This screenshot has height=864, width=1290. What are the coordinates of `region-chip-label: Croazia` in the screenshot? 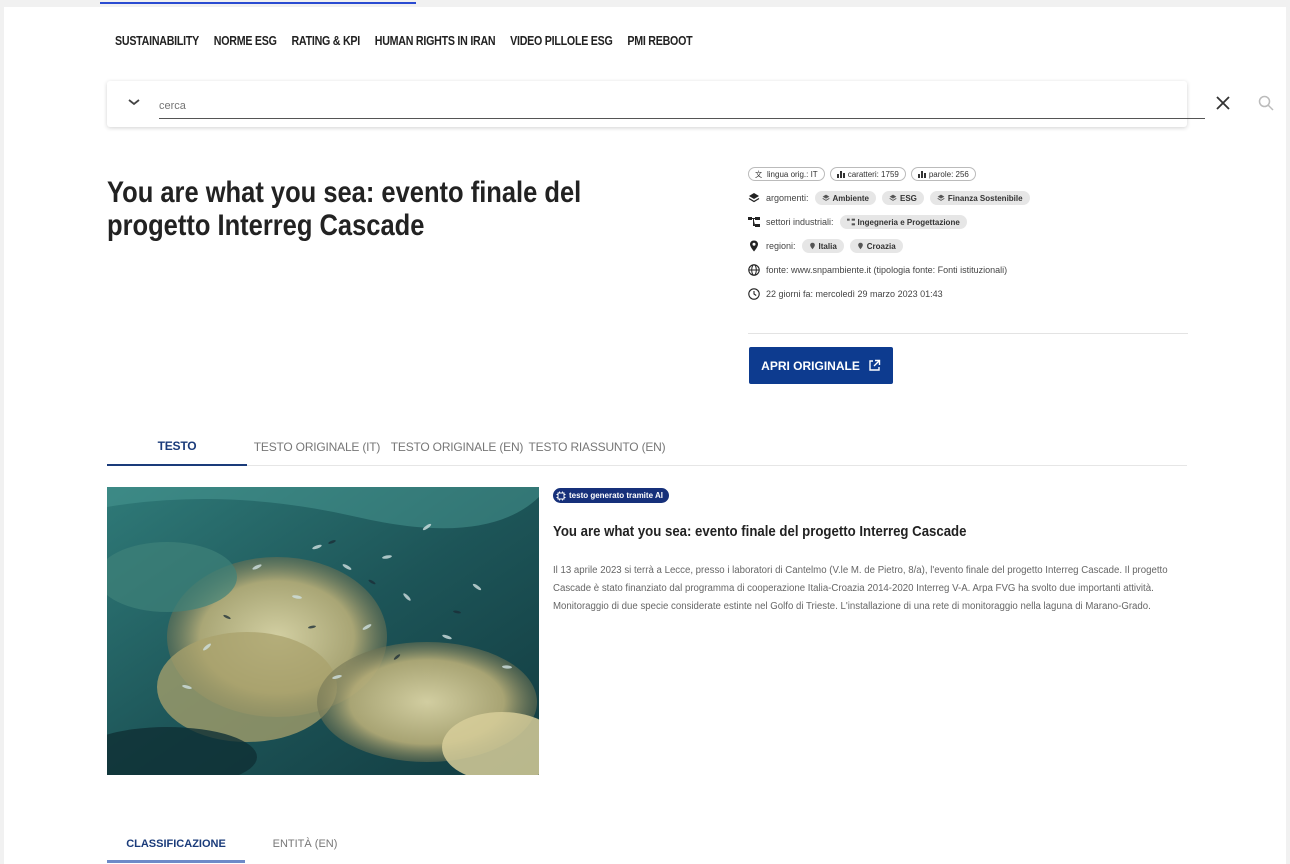 It's located at (881, 246).